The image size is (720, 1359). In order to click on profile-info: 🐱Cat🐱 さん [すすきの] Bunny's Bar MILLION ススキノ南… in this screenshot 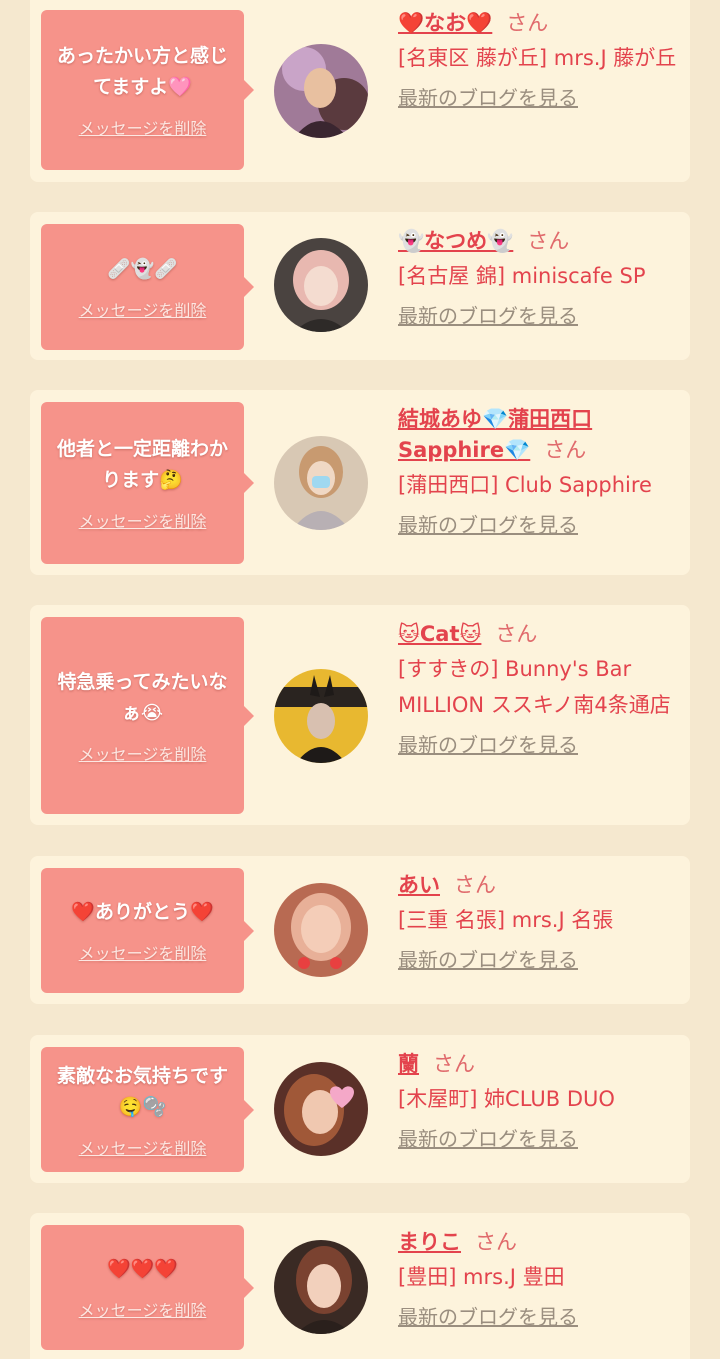, I will do `click(541, 688)`.